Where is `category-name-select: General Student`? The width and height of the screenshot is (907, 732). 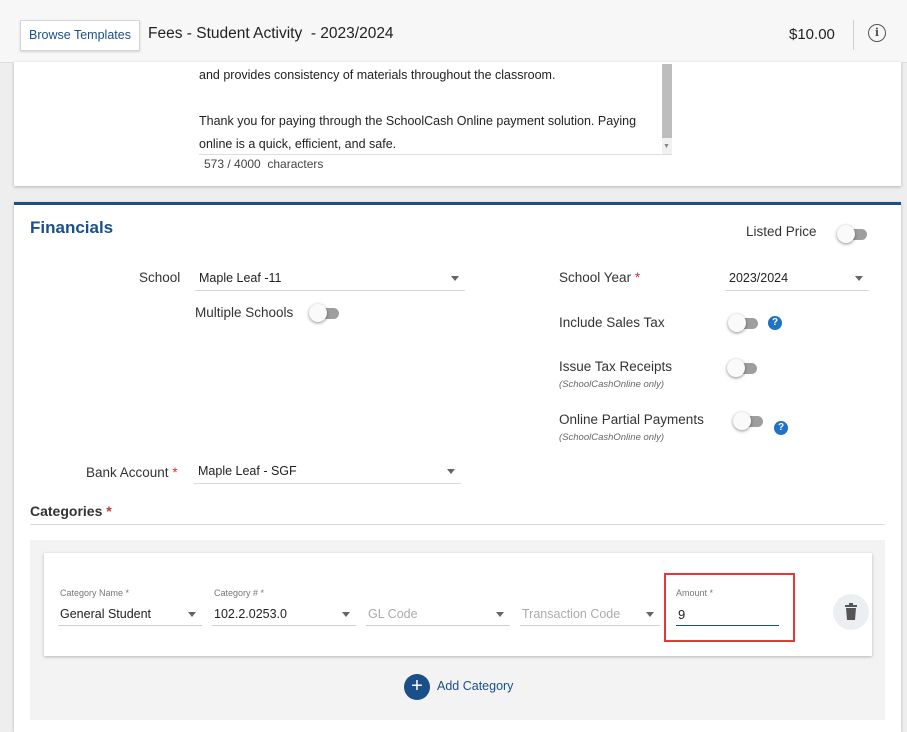
category-name-select: General Student is located at coordinates (130, 614).